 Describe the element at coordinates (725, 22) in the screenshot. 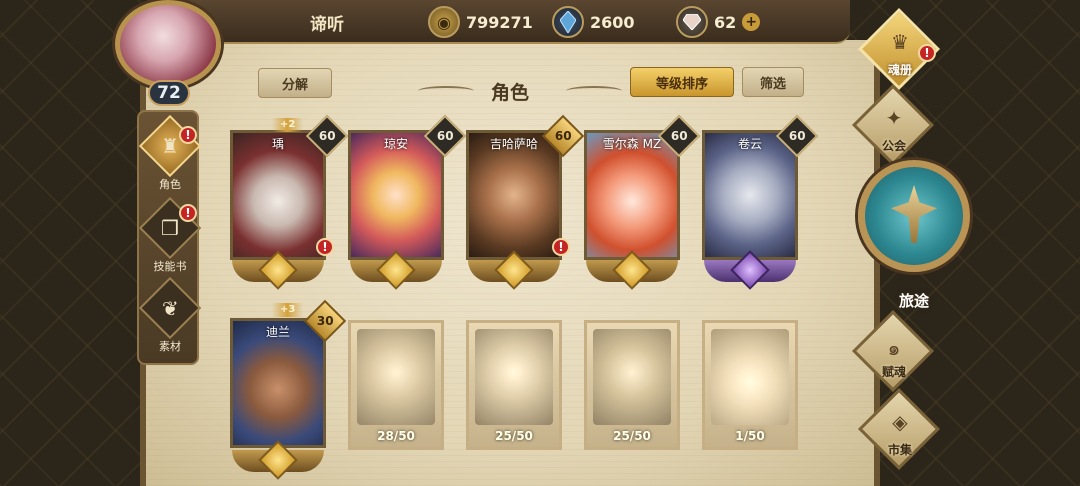

I see `gem-amount: 62` at that location.